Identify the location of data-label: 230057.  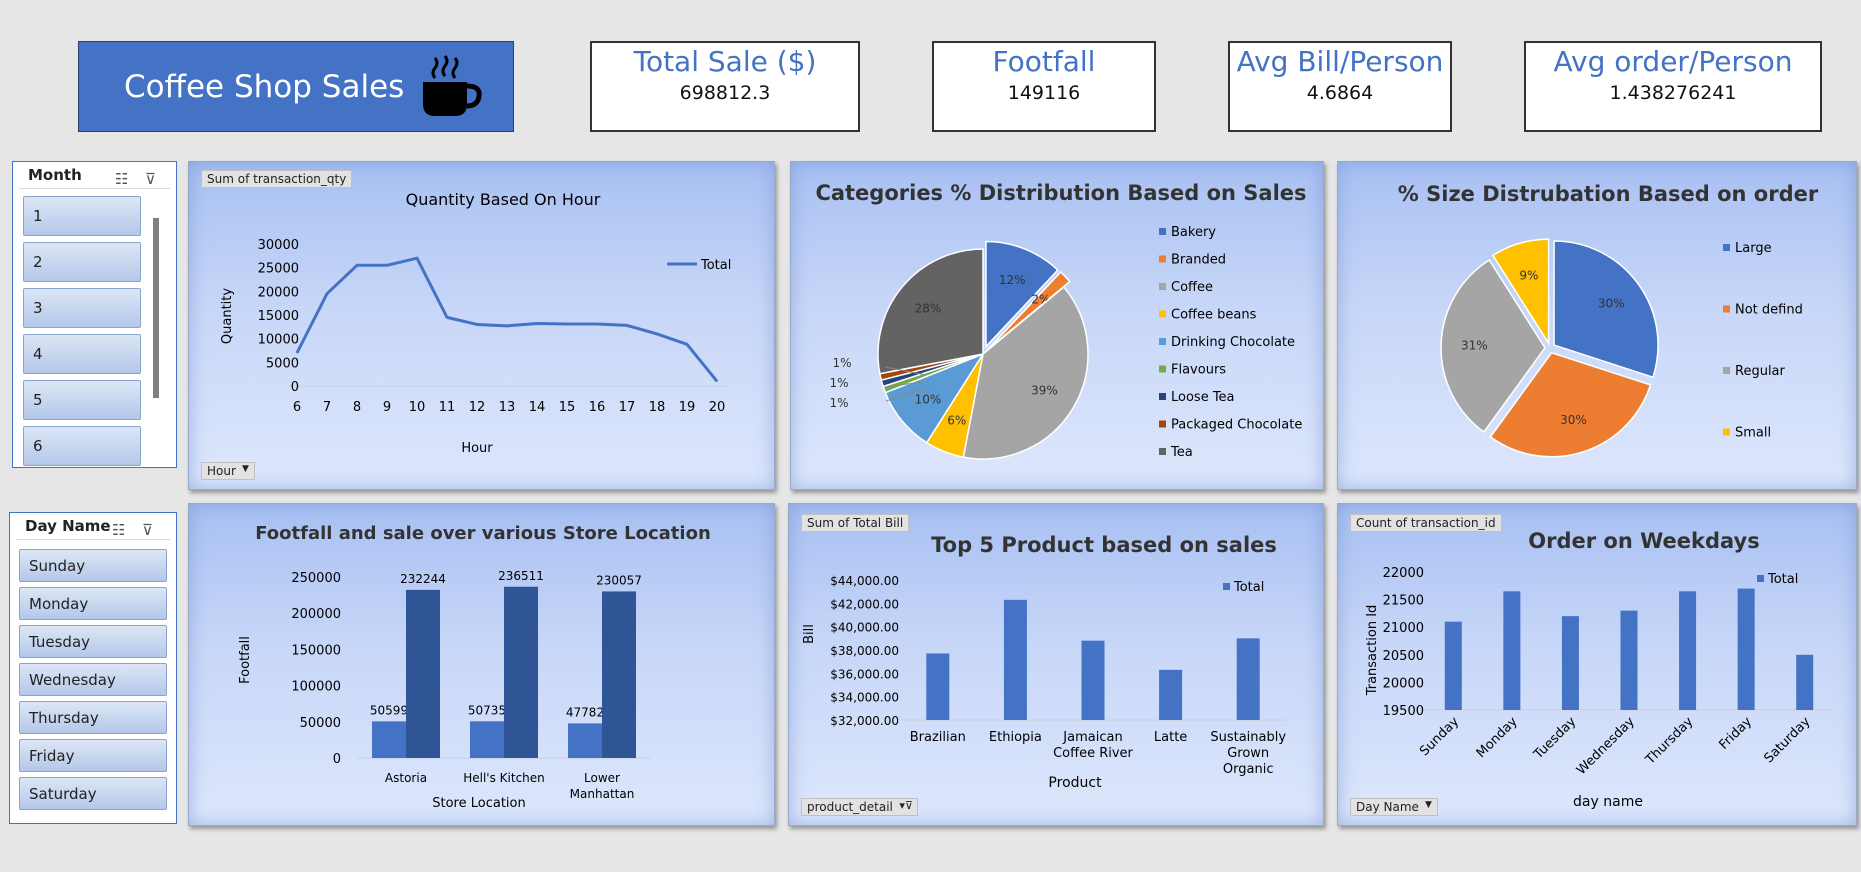
(619, 580).